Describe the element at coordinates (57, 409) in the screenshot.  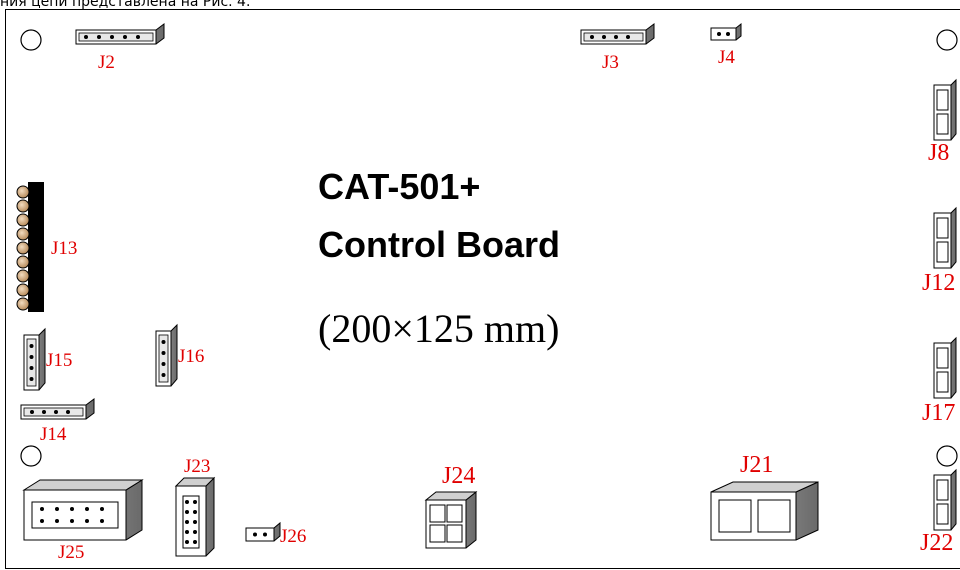
I see `connector-j14` at that location.